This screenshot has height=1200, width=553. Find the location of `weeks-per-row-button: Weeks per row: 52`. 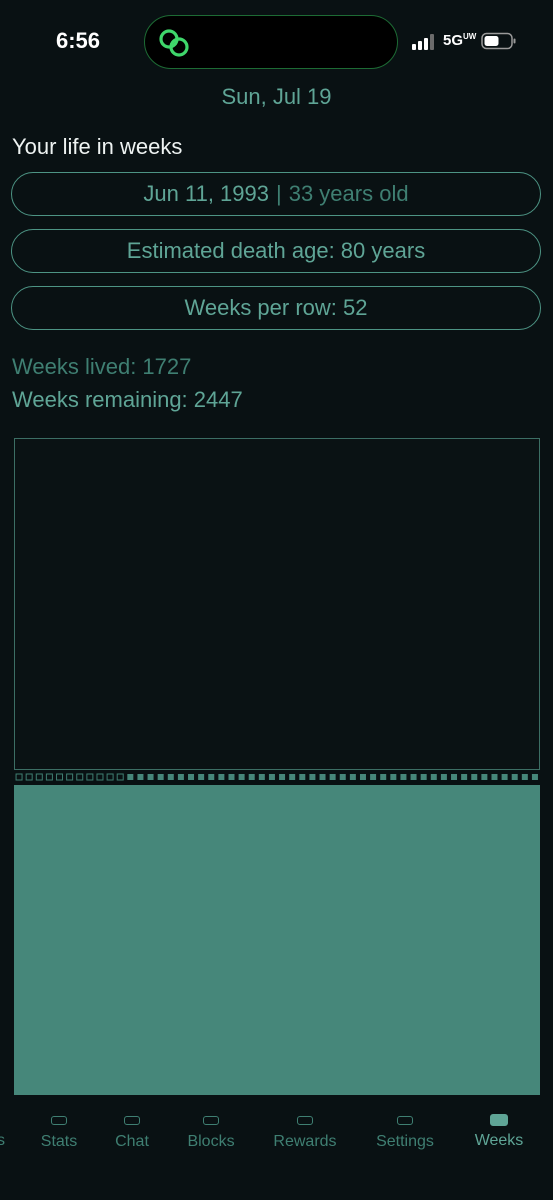

weeks-per-row-button: Weeks per row: 52 is located at coordinates (276, 308).